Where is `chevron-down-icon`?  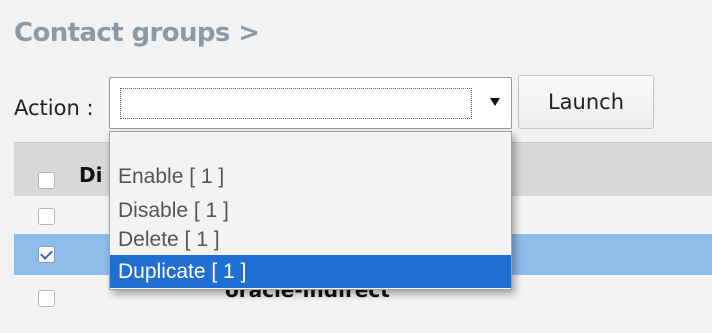 chevron-down-icon is located at coordinates (495, 102).